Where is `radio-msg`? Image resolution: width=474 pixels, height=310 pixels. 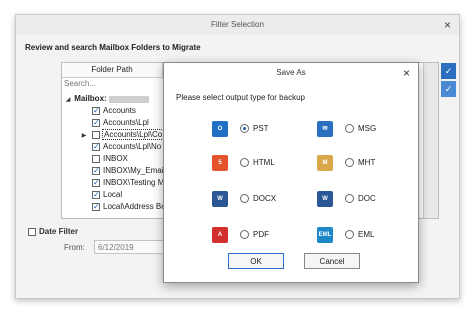 radio-msg is located at coordinates (349, 128).